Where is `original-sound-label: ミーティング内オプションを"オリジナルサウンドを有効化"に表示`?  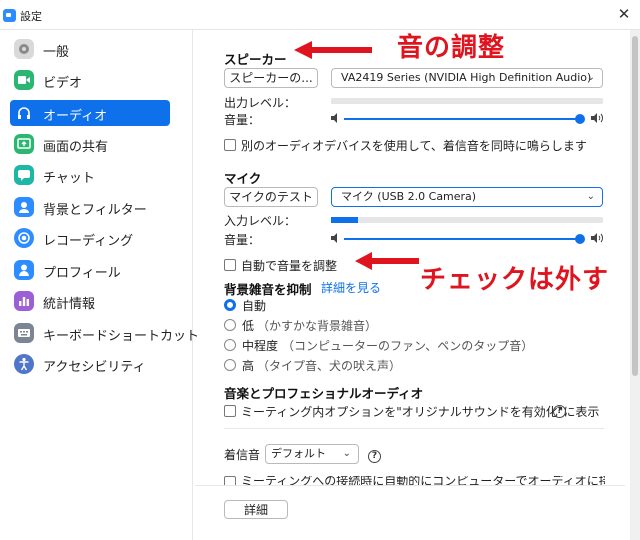
original-sound-label: ミーティング内オプションを"オリジナルサウンドを有効化"に表示 is located at coordinates (420, 412).